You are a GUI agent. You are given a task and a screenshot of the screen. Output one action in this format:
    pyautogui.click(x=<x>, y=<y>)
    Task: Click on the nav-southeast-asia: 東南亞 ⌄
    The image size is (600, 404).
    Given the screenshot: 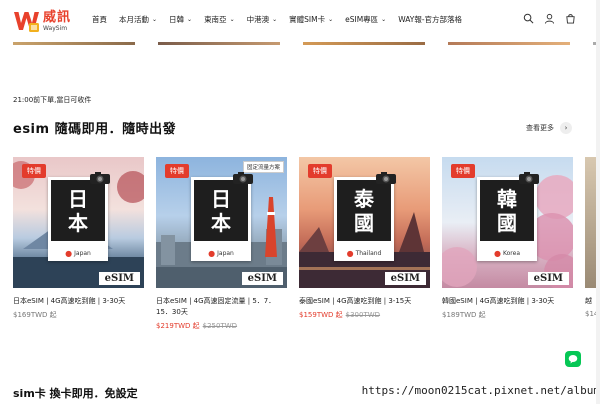 What is the action you would take?
    pyautogui.click(x=219, y=19)
    